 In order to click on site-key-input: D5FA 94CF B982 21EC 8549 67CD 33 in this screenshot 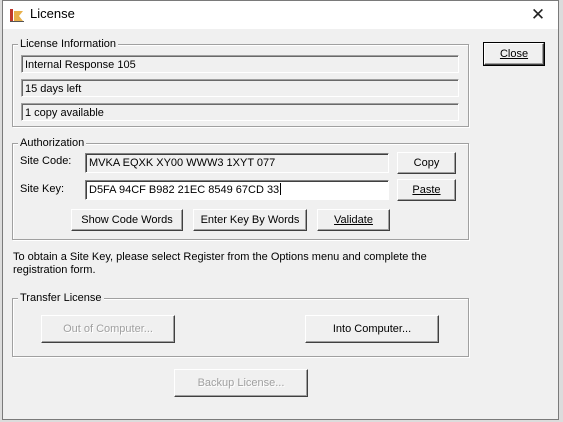, I will do `click(237, 190)`.